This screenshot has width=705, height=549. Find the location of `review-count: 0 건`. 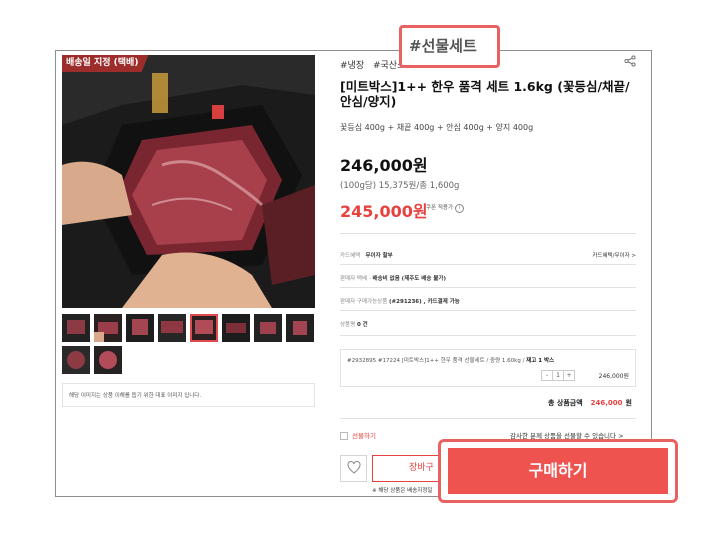

review-count: 0 건 is located at coordinates (362, 325).